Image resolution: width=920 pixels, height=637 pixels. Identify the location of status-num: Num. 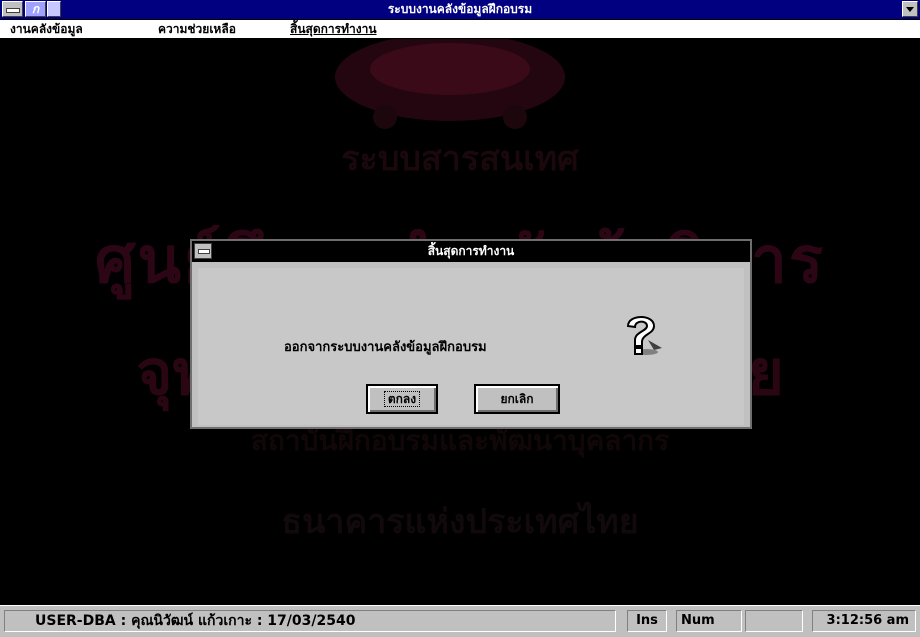
(709, 621).